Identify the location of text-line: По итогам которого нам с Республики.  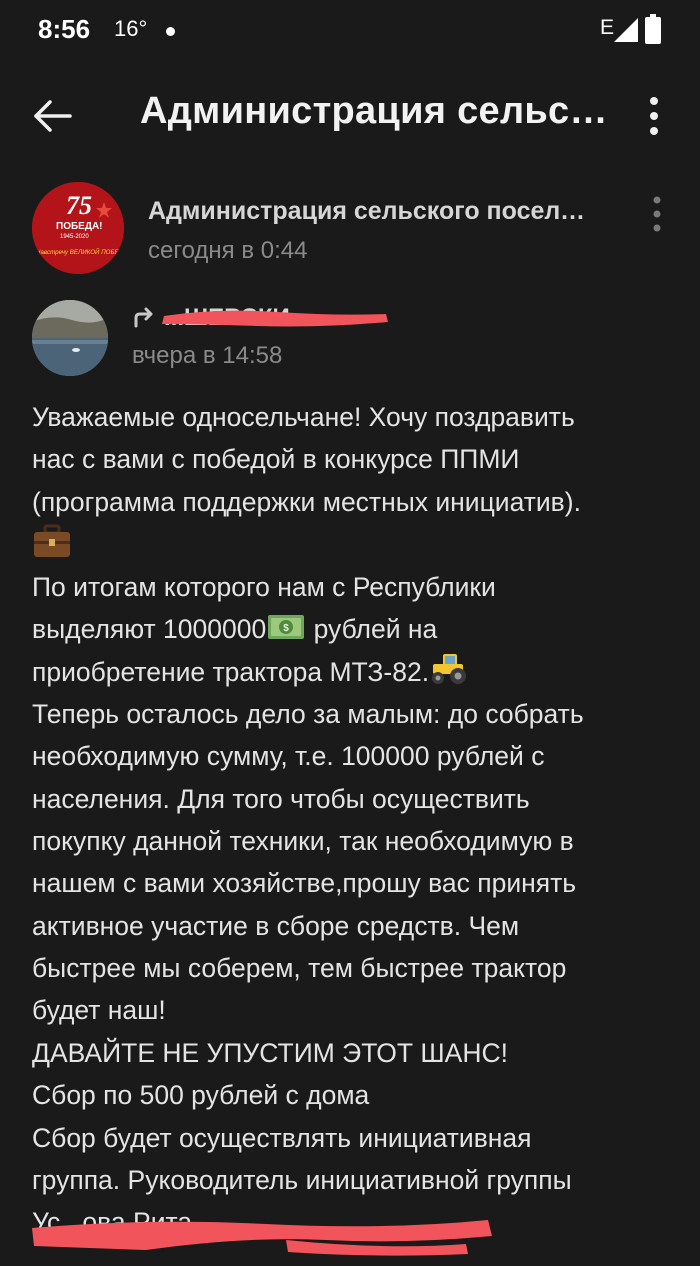
(264, 586).